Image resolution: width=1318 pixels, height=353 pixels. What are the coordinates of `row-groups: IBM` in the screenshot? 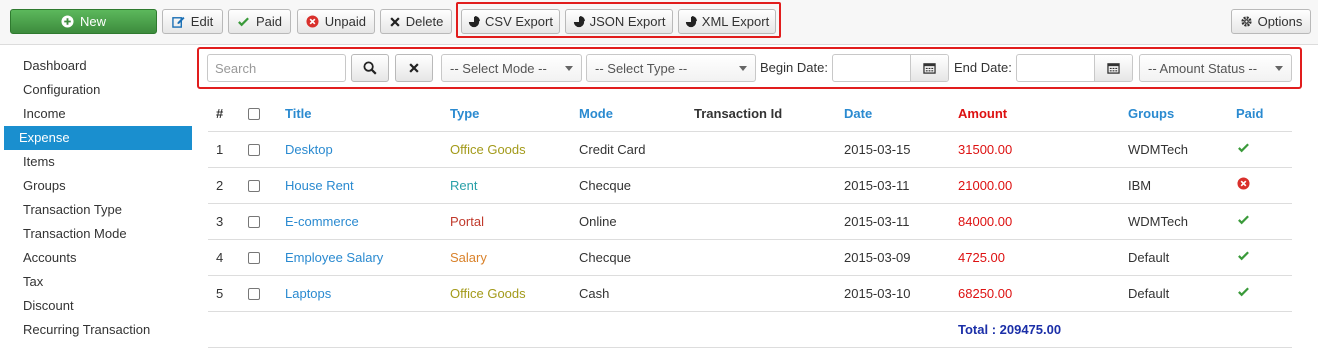 It's located at (1174, 185).